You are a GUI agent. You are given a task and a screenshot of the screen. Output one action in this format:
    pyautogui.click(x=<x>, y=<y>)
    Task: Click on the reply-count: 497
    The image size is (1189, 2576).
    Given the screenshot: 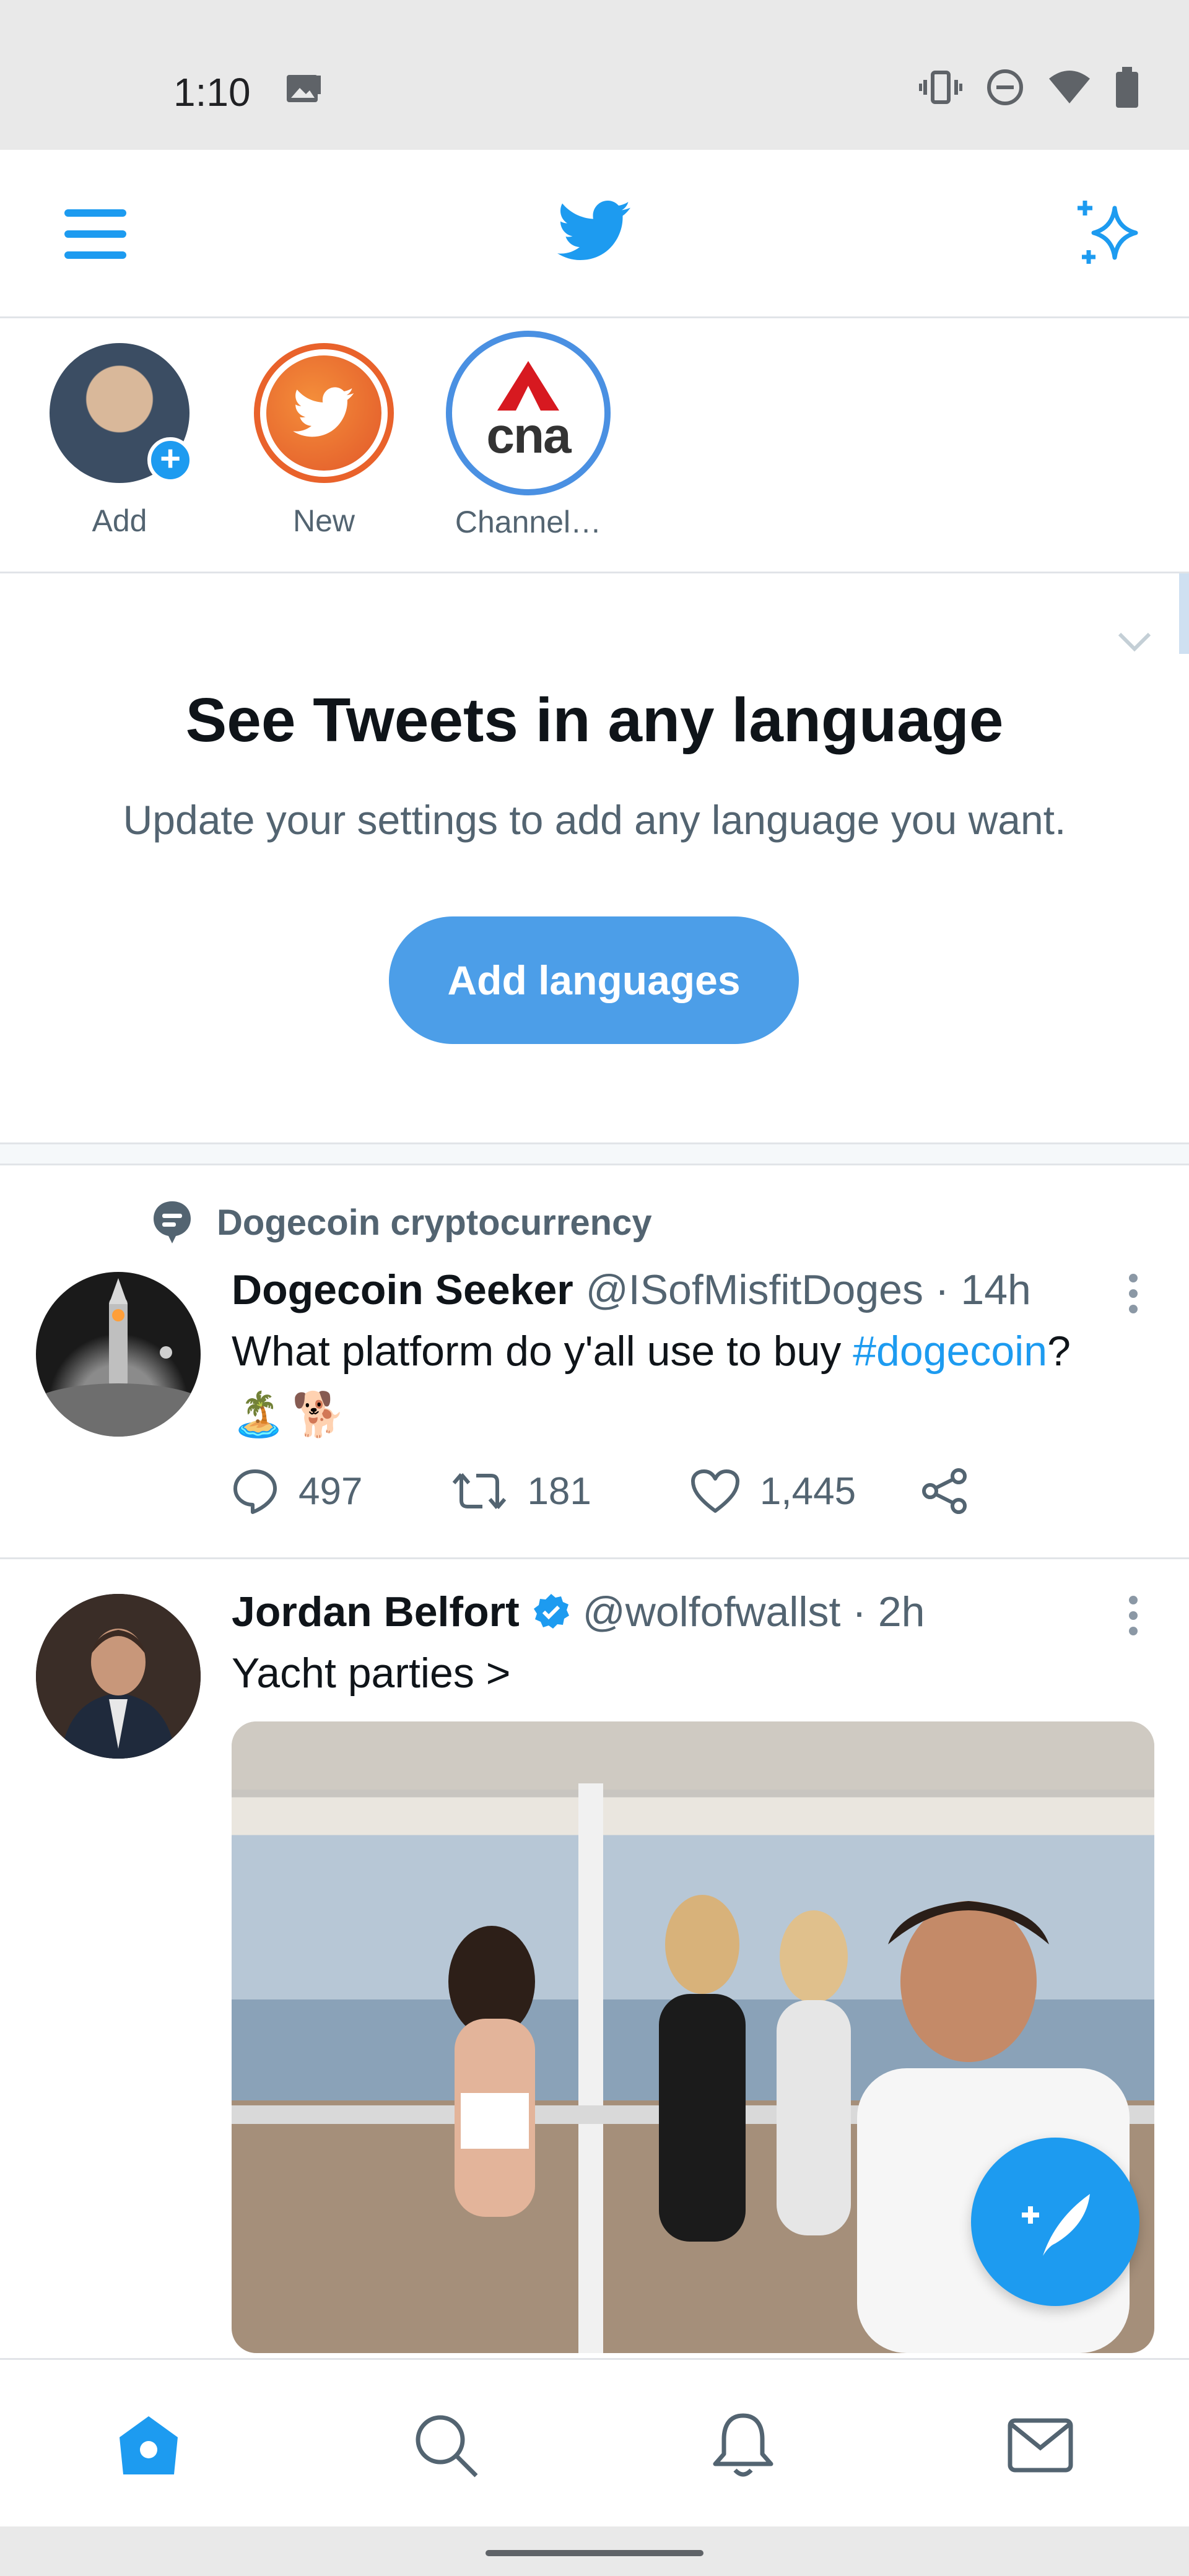 What is the action you would take?
    pyautogui.click(x=330, y=1491)
    